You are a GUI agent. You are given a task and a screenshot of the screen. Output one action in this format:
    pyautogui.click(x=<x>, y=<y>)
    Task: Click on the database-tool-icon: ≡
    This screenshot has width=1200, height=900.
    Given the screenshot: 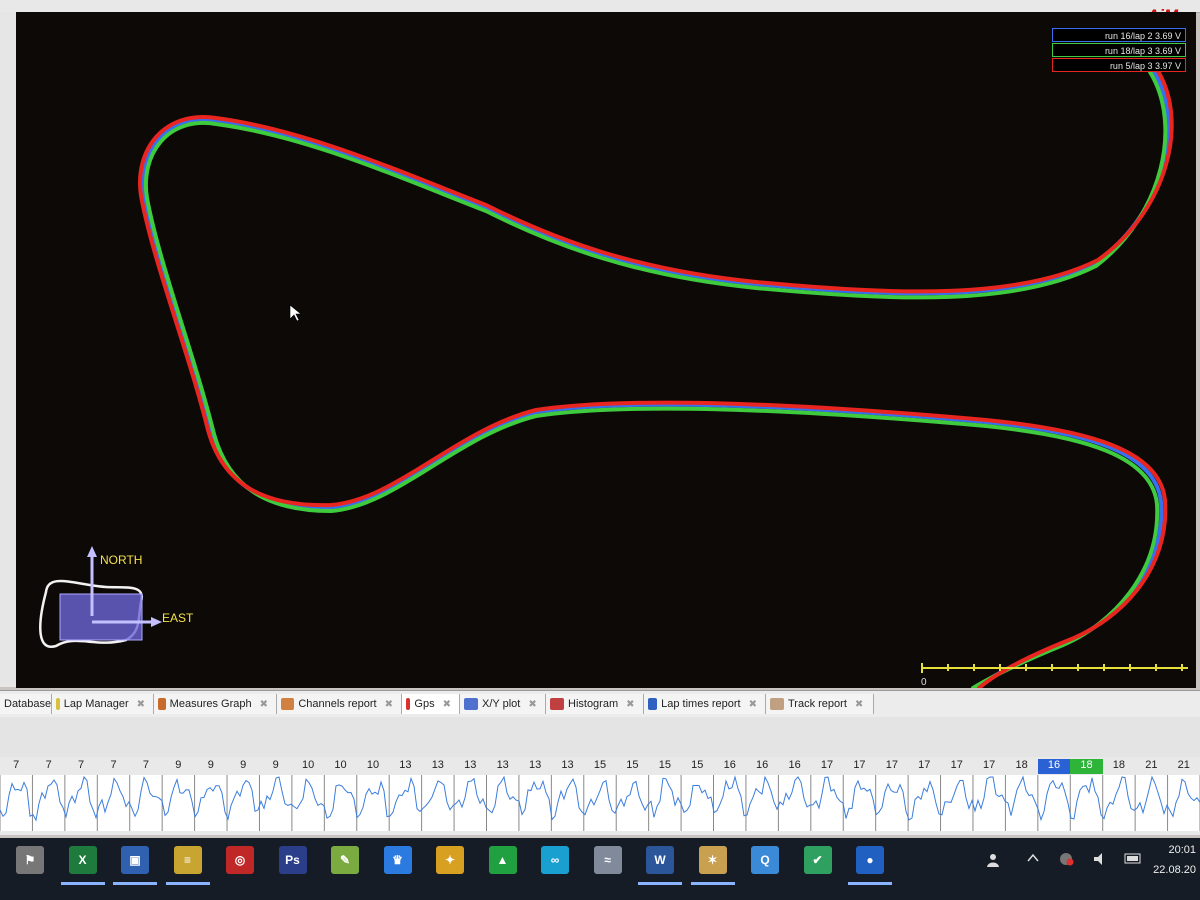 What is the action you would take?
    pyautogui.click(x=187, y=860)
    